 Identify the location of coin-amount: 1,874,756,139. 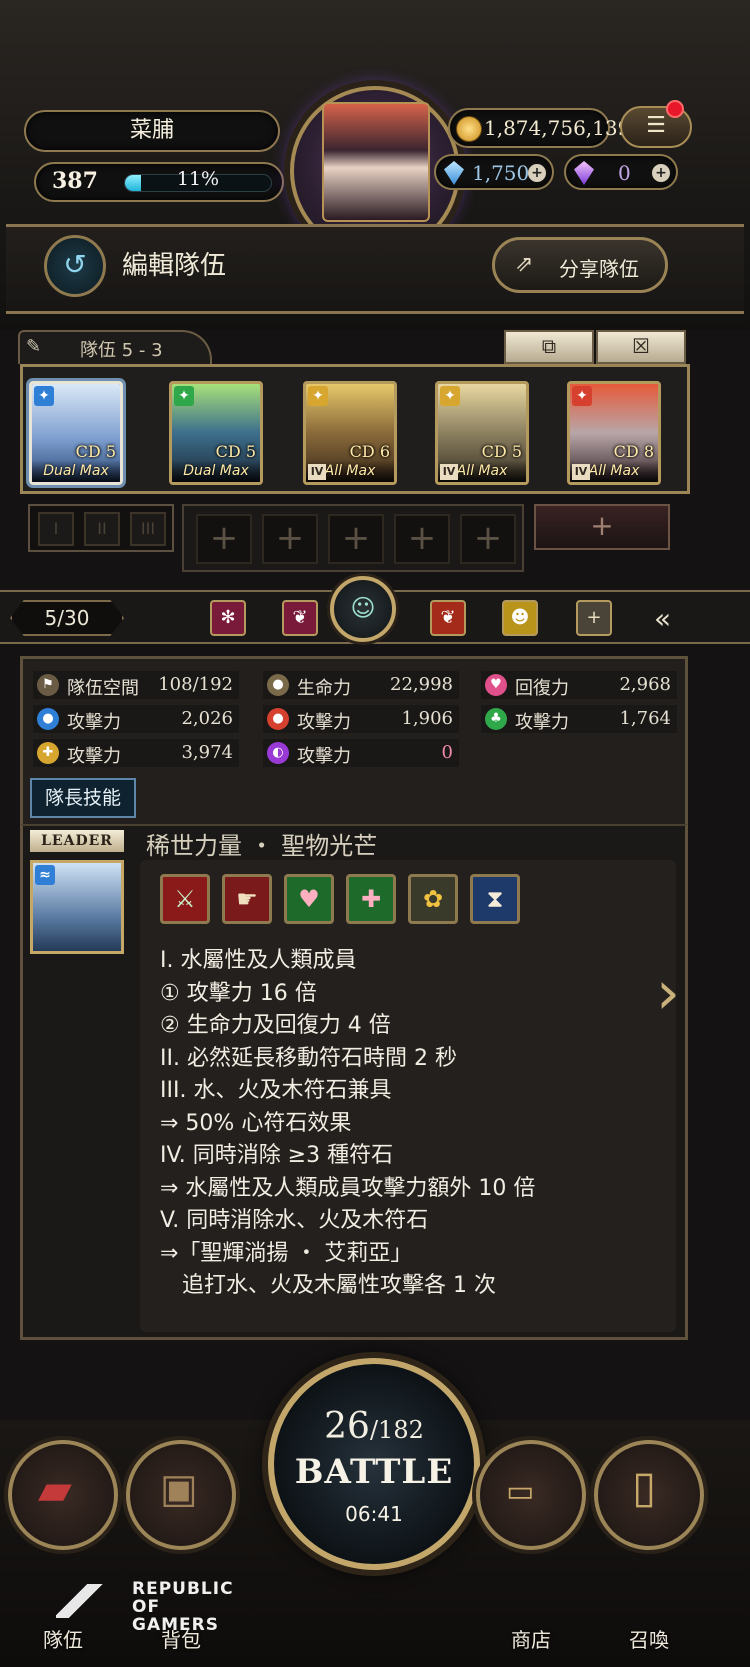
(557, 128).